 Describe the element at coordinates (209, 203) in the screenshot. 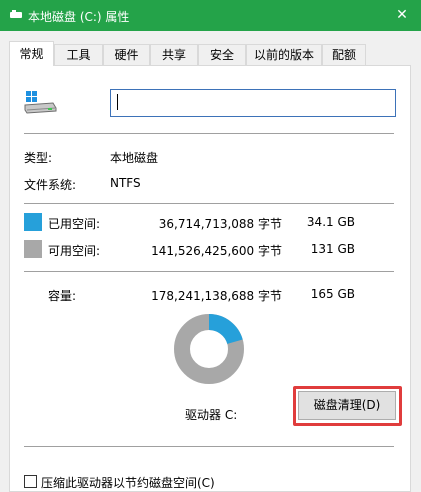

I see `separator-middle` at that location.